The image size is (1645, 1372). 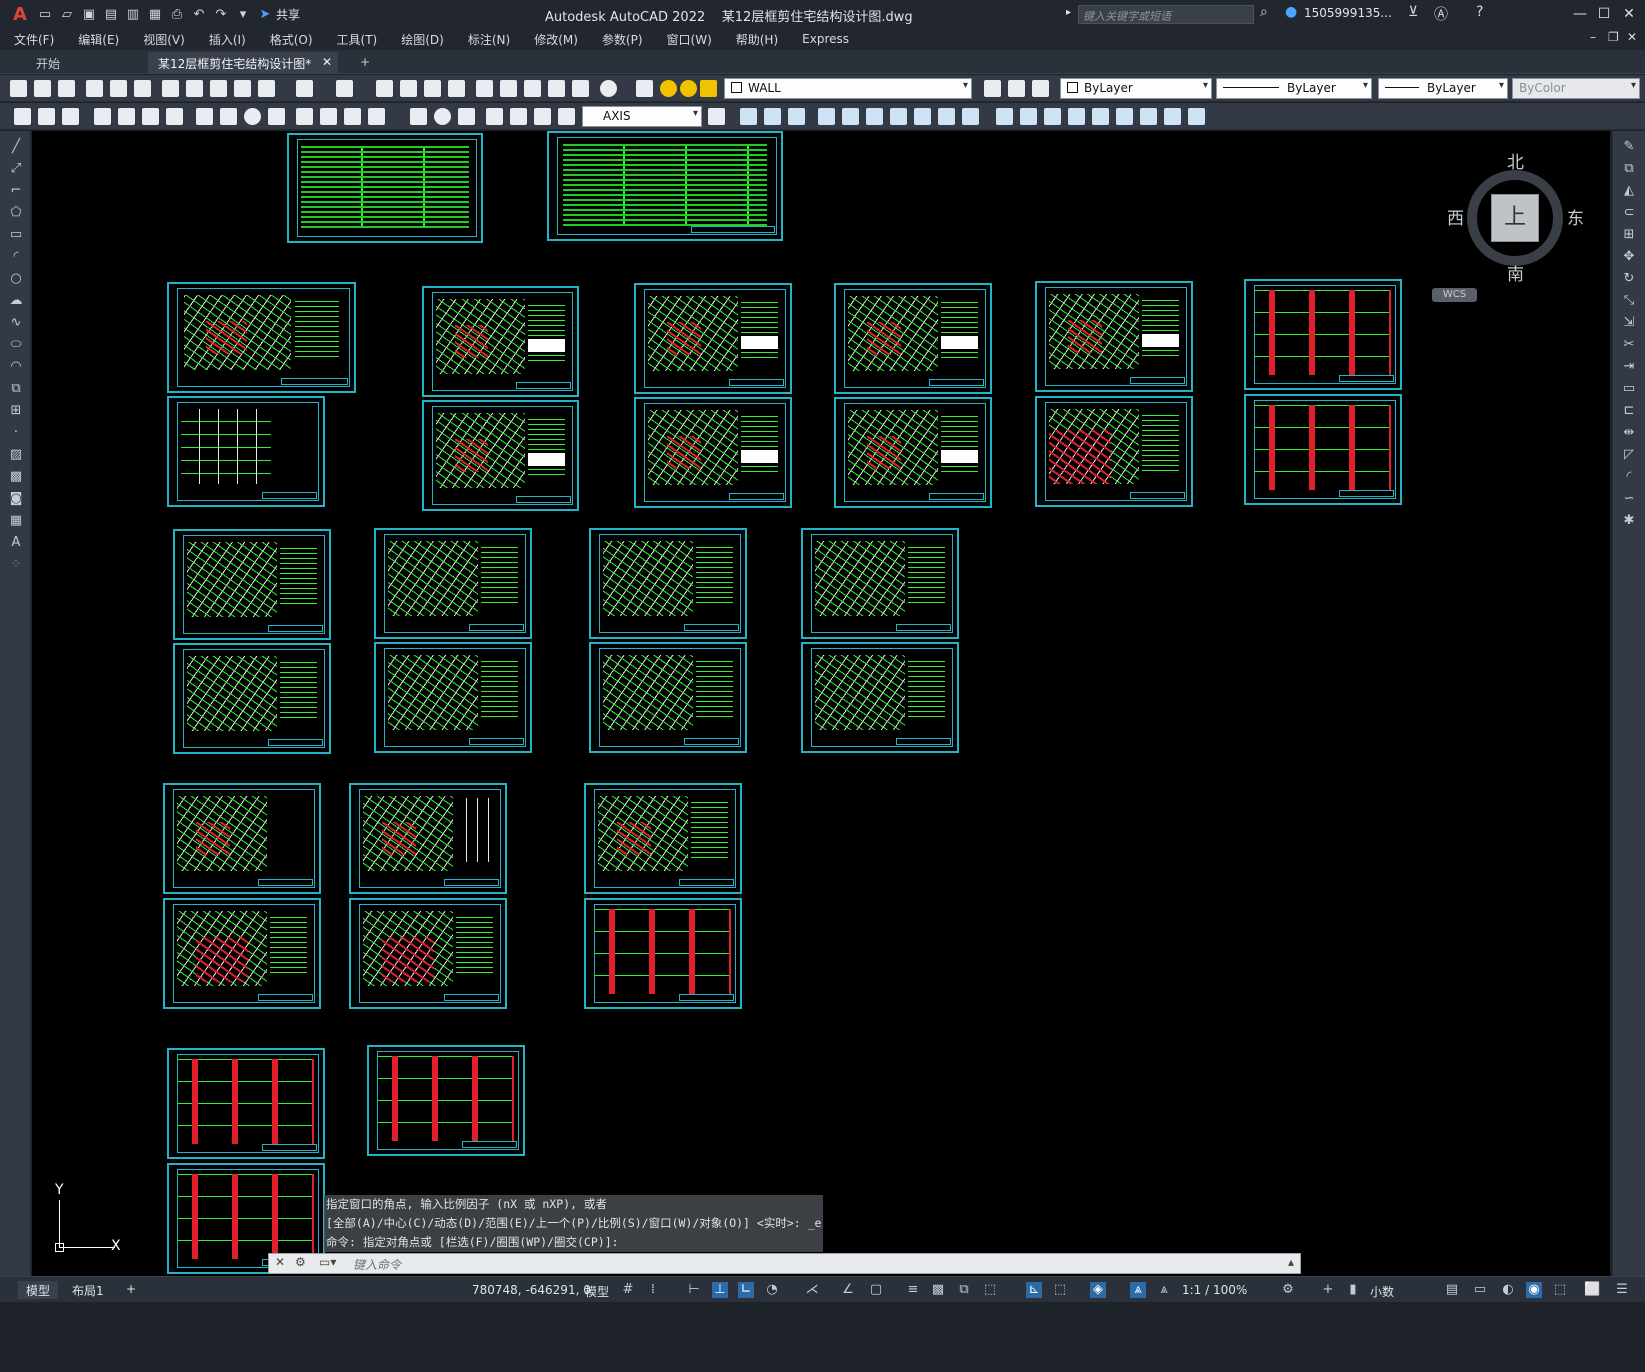 I want to click on tb-redo-icon, so click(x=344, y=88).